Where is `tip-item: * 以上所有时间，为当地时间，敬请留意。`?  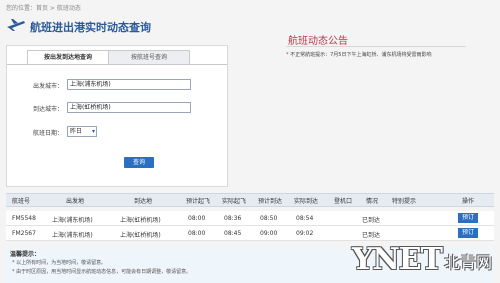 tip-item: * 以上所有时间，为当地时间，敬请留意。 is located at coordinates (59, 263).